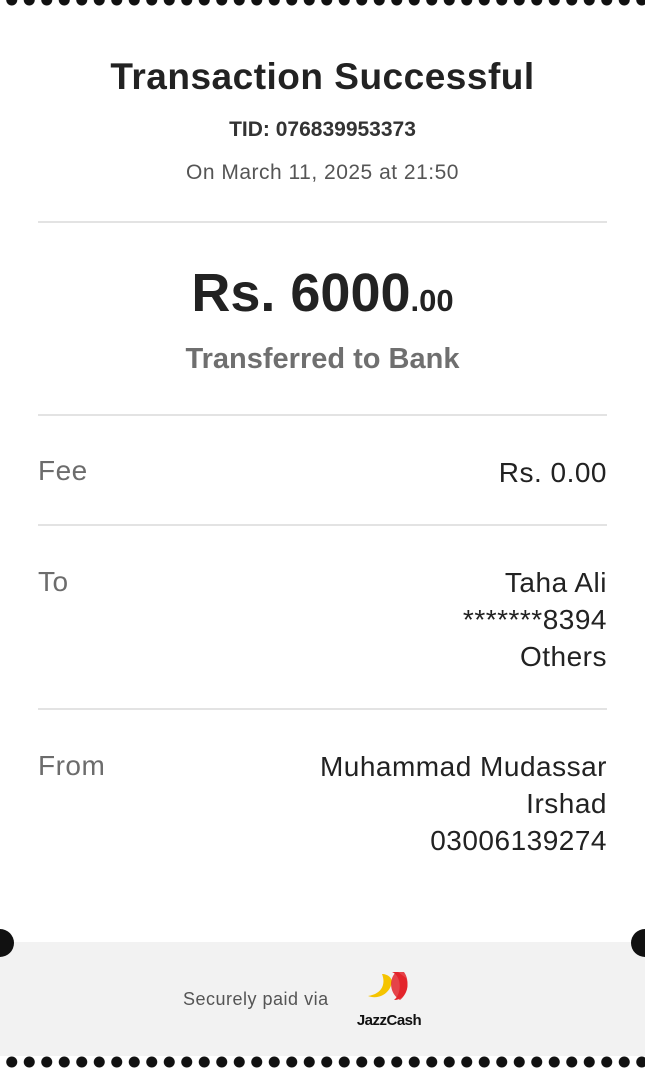 The height and width of the screenshot is (1068, 645). What do you see at coordinates (322, 76) in the screenshot?
I see `page-title: Transaction Successful` at bounding box center [322, 76].